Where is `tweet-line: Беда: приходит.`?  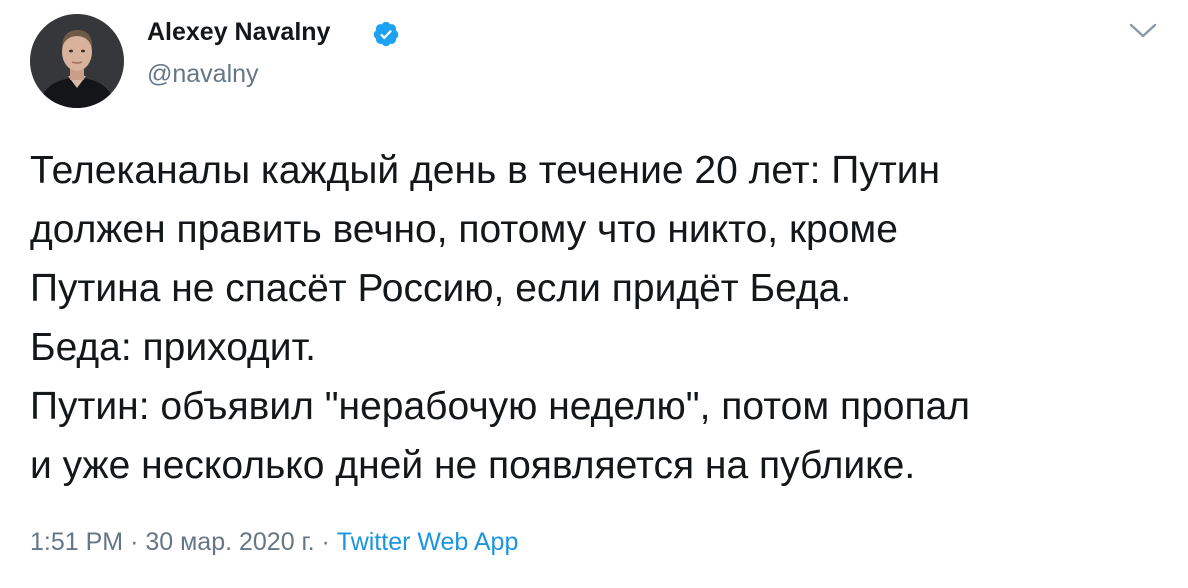 tweet-line: Беда: приходит. is located at coordinates (173, 347).